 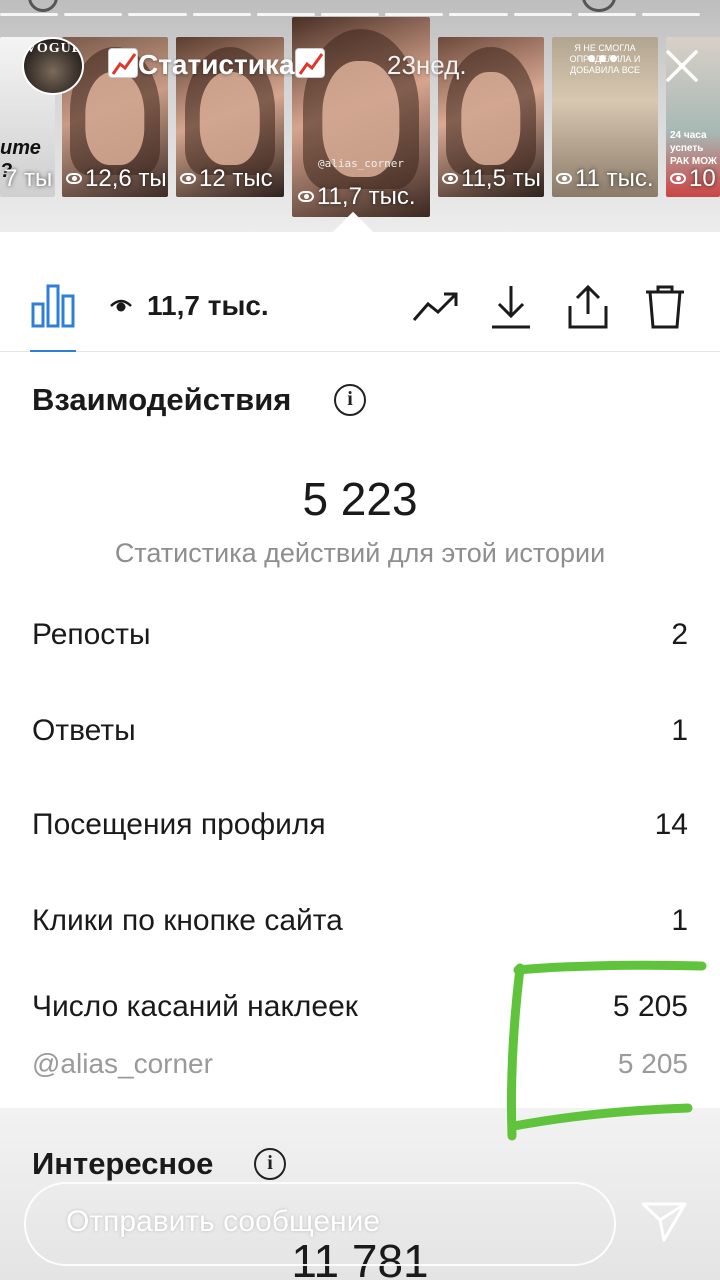 I want to click on avatar: VOGUE, so click(x=53, y=66).